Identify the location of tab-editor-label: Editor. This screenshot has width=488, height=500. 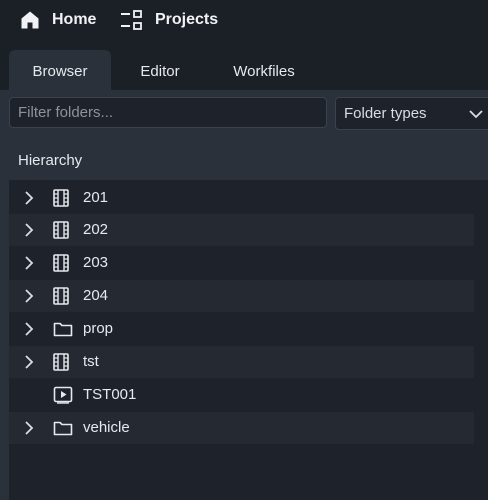
(160, 71).